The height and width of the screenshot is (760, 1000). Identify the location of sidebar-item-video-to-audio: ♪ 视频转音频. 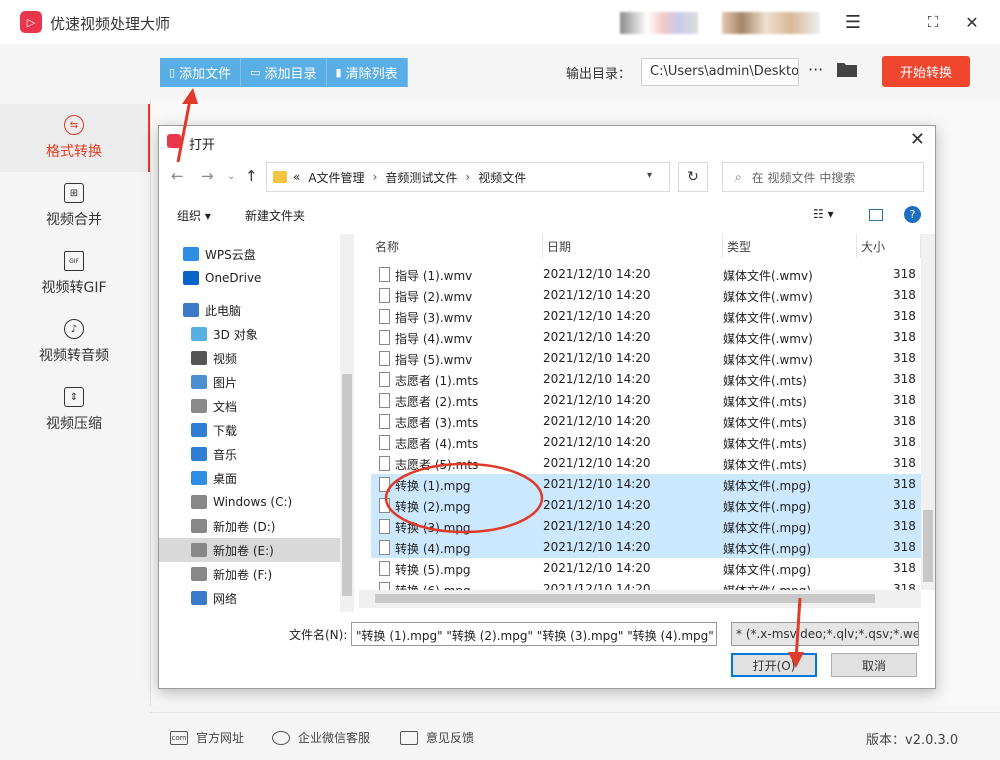
(74, 342).